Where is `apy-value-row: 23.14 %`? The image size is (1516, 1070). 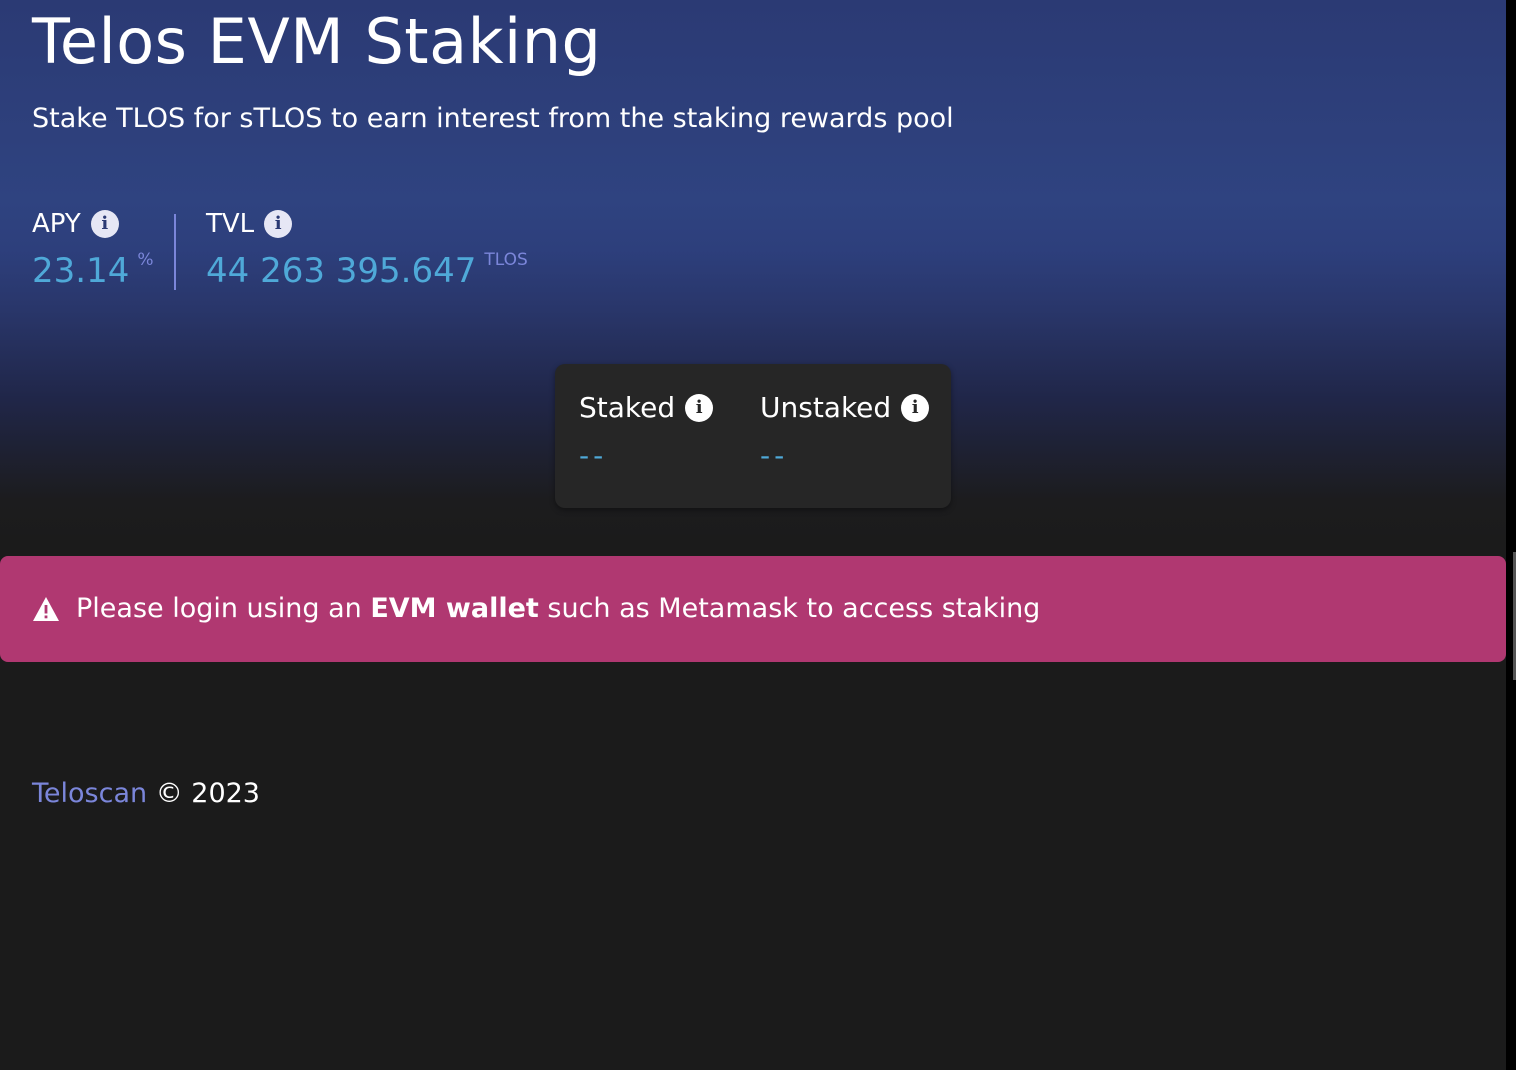
apy-value-row: 23.14 % is located at coordinates (93, 271).